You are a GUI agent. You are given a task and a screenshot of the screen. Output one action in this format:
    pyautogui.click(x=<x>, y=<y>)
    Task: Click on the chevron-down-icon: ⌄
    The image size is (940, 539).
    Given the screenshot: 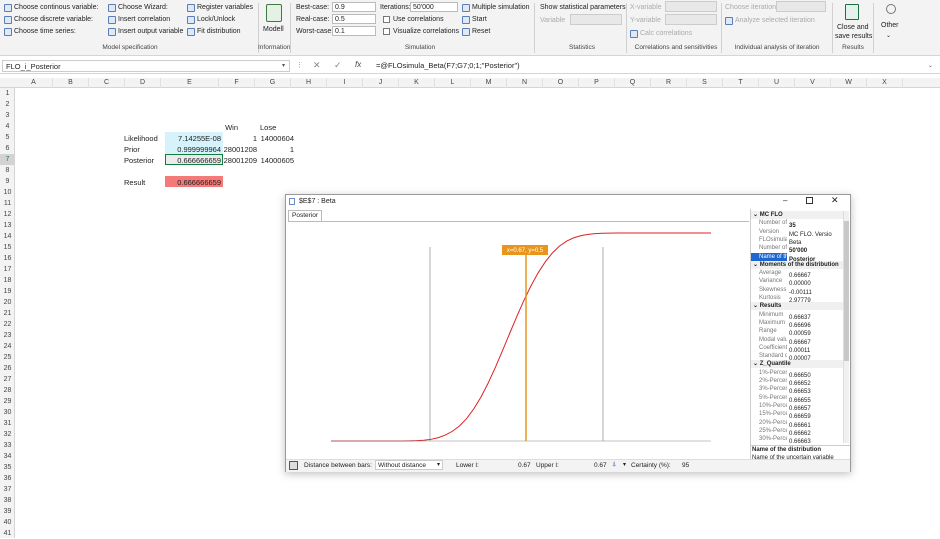 What is the action you would take?
    pyautogui.click(x=888, y=35)
    